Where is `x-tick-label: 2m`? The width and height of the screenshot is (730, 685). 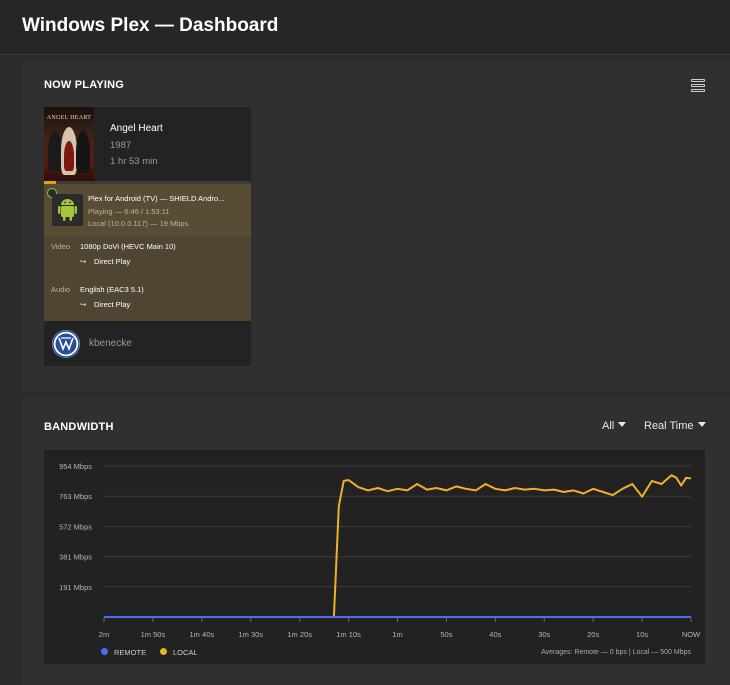 x-tick-label: 2m is located at coordinates (104, 634).